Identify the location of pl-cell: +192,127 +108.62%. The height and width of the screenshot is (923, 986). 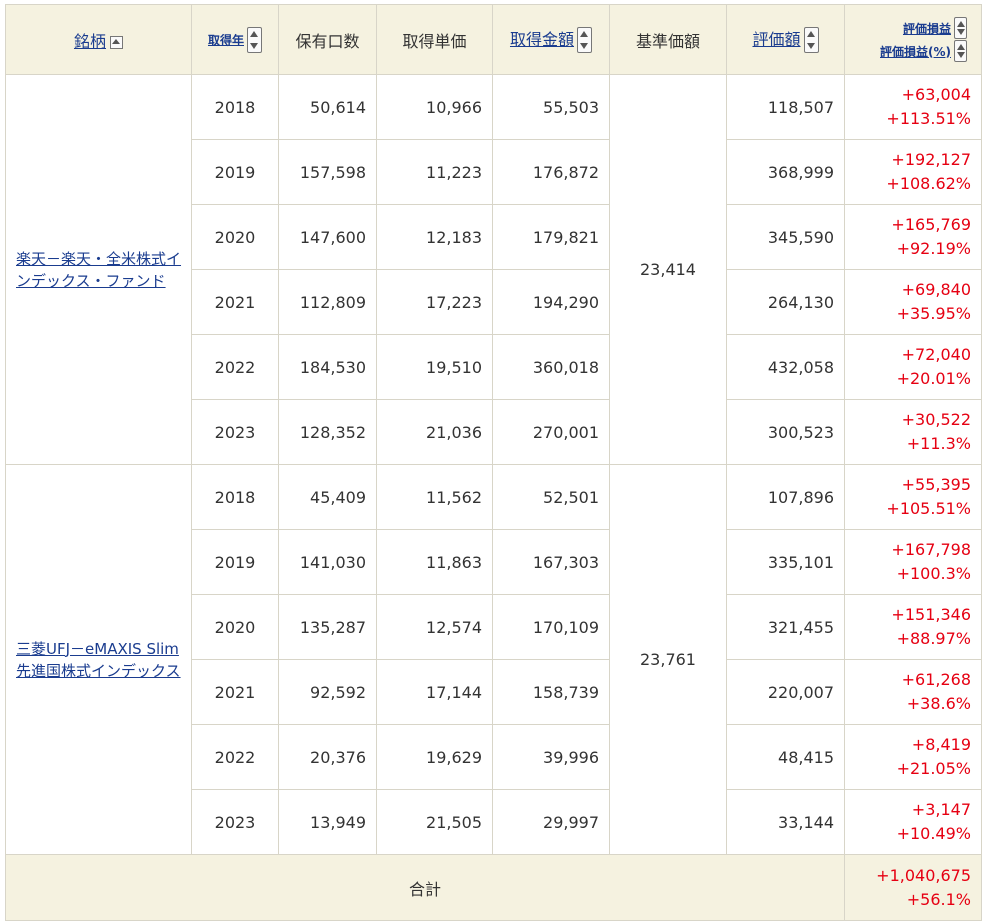
(913, 172).